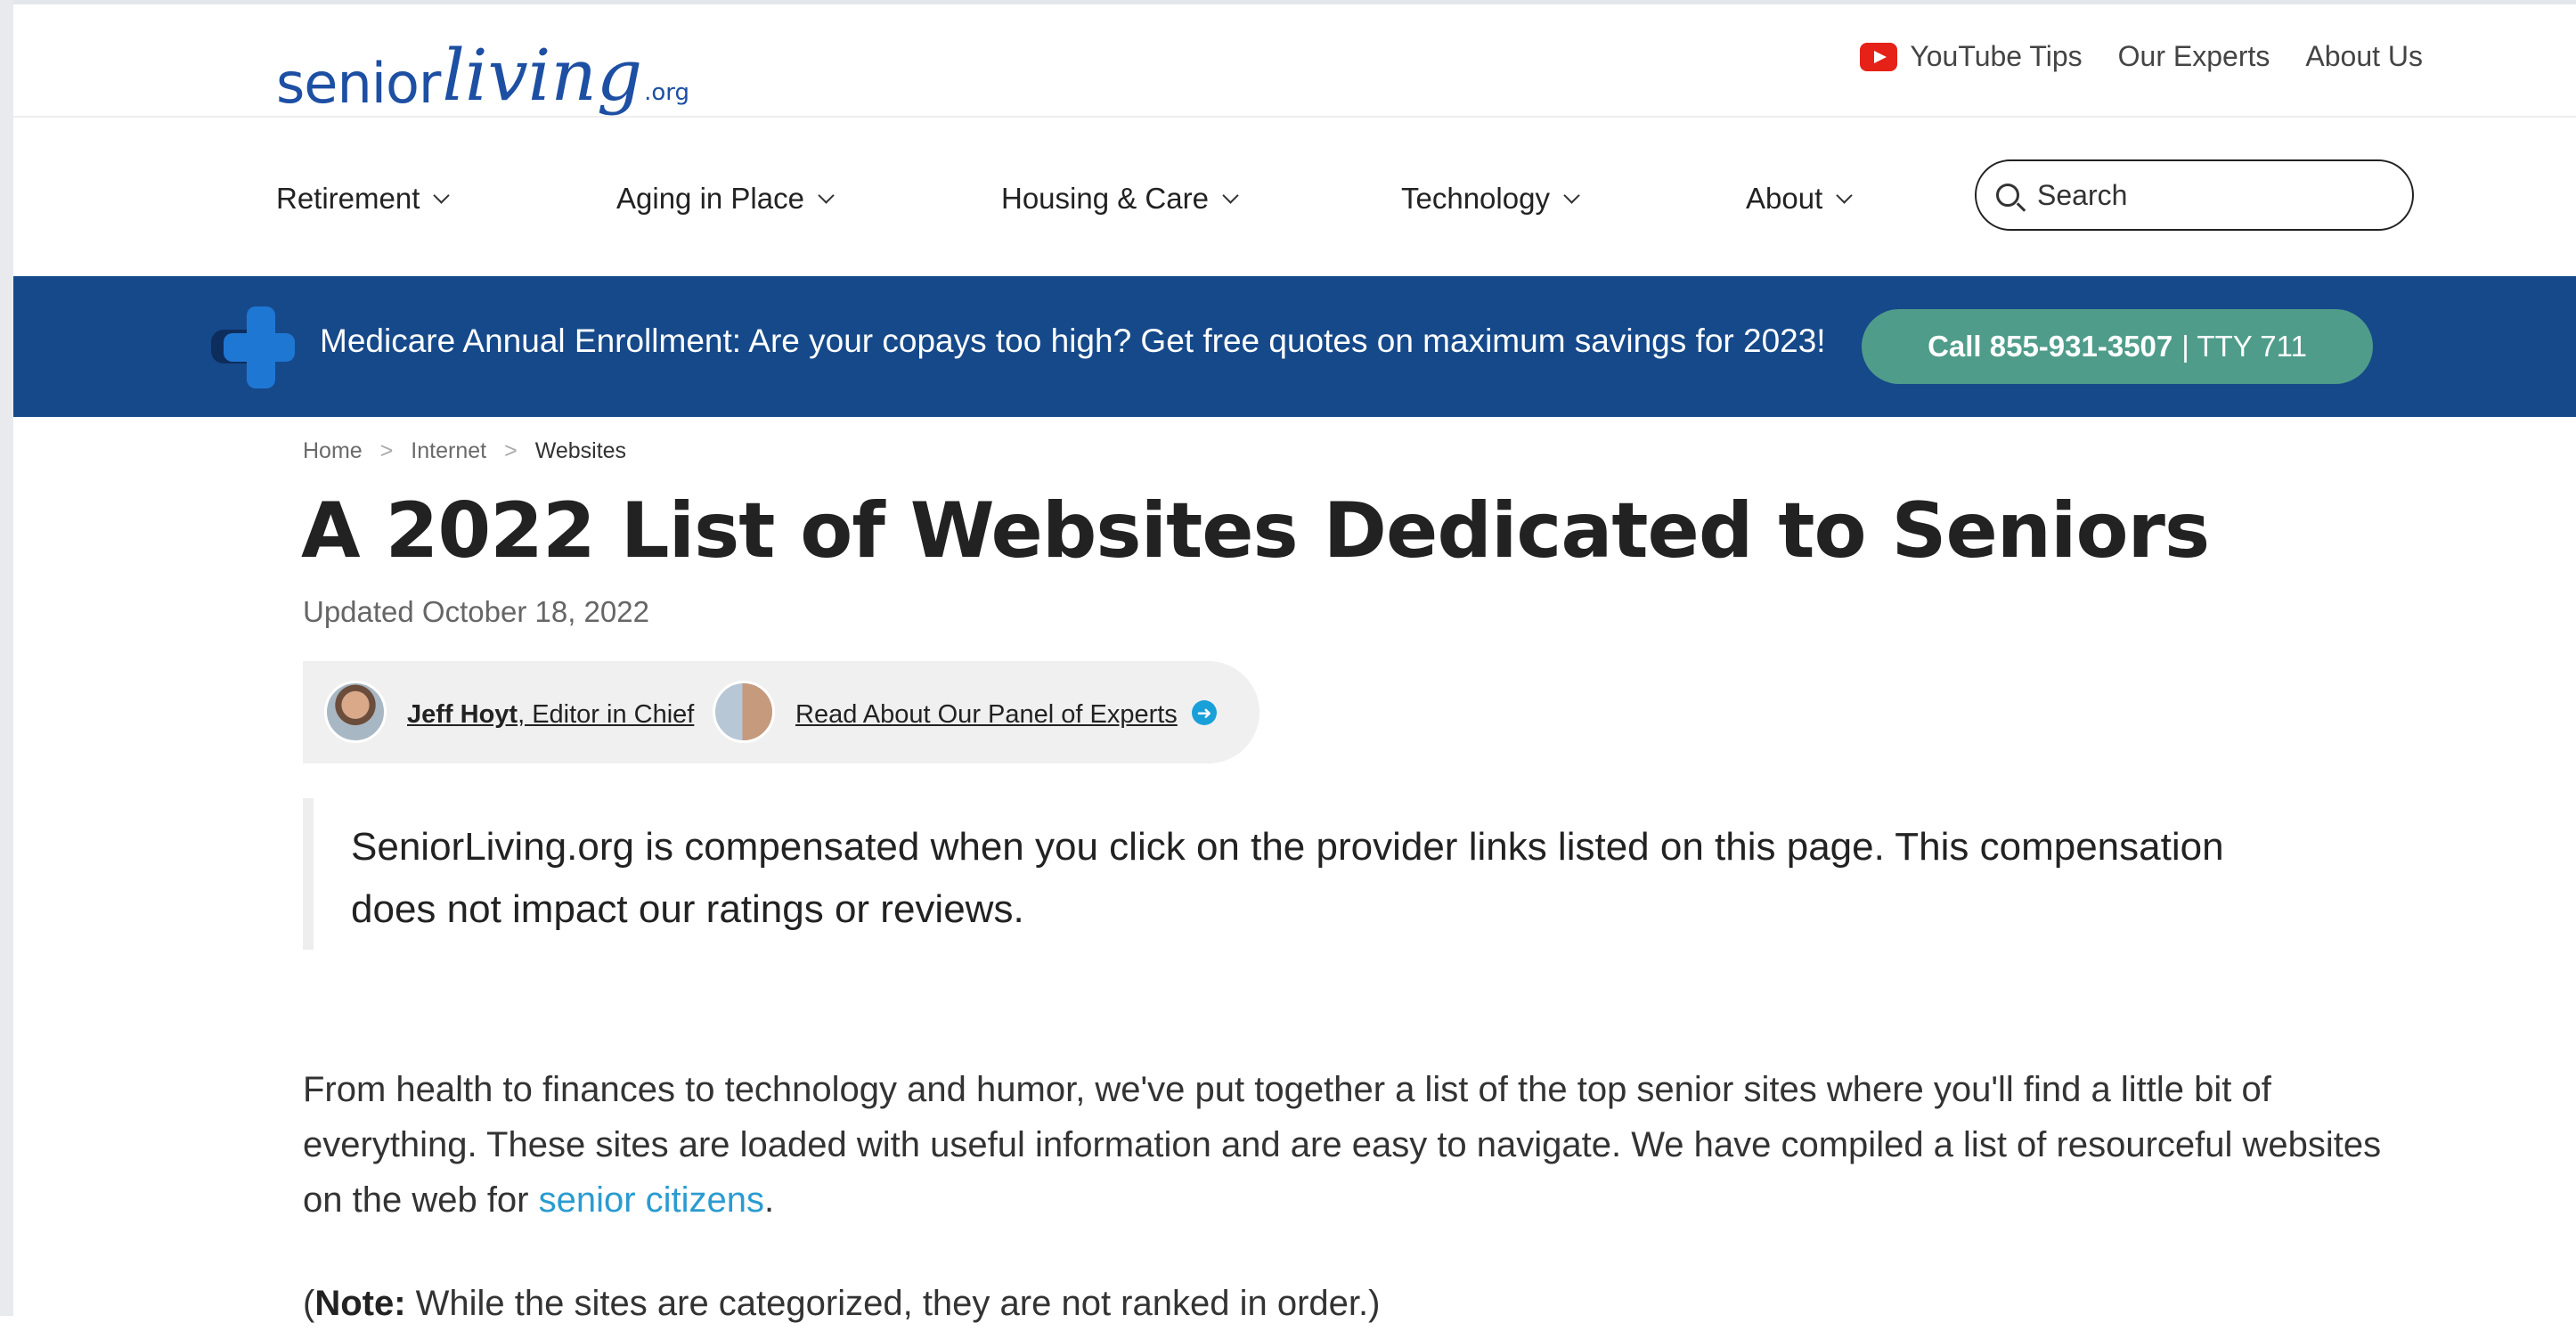 The image size is (2576, 1331). I want to click on site-logo: senior living .org, so click(482, 62).